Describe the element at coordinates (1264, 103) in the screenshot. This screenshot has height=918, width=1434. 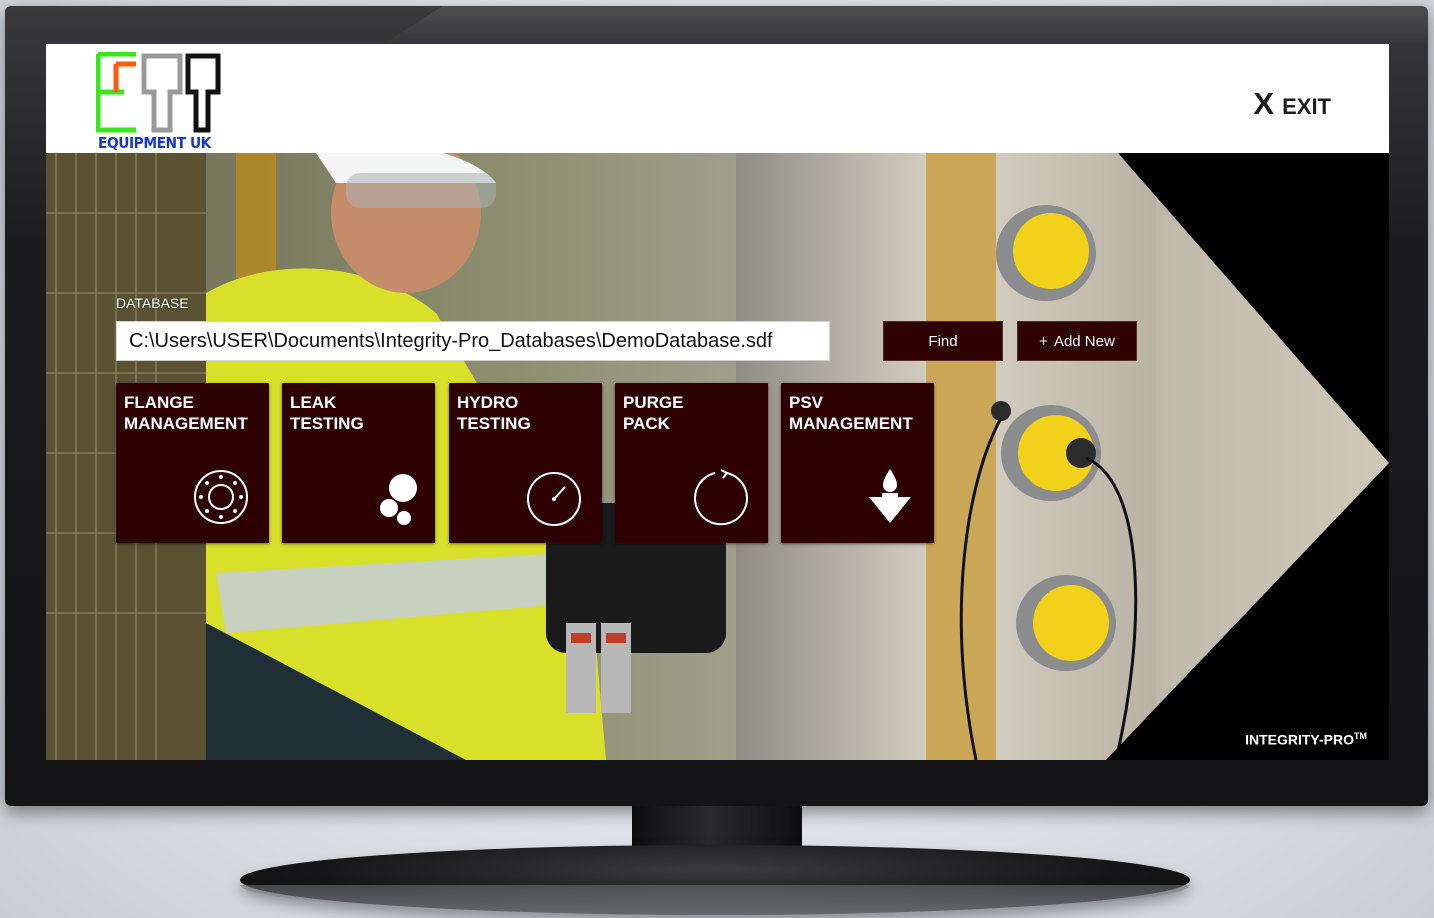
I see `close-icon: X` at that location.